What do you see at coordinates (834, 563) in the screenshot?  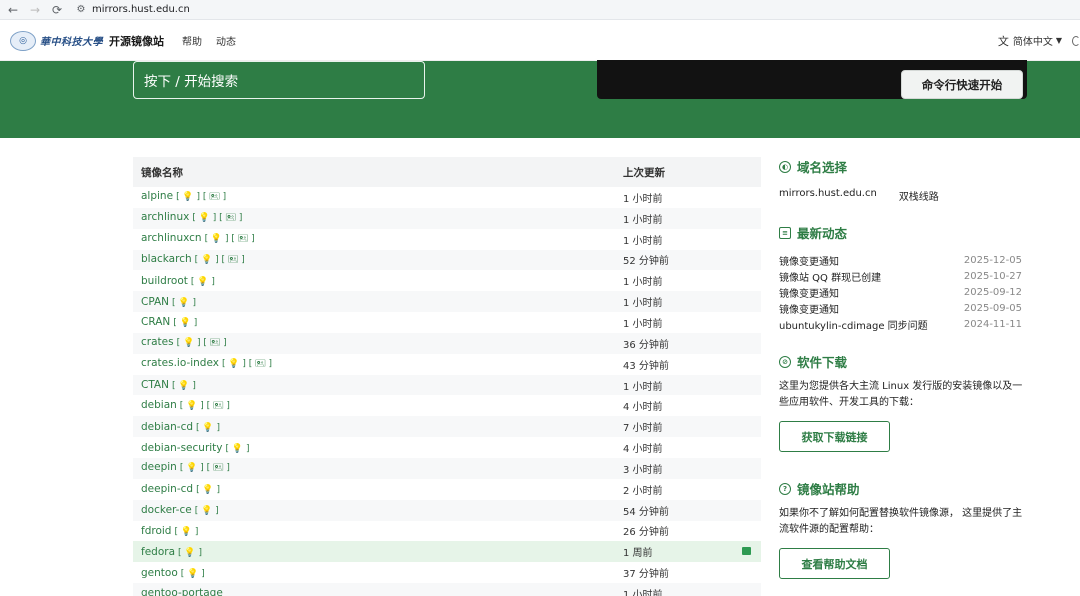 I see `view-help-docs-button: 查看帮助文档` at bounding box center [834, 563].